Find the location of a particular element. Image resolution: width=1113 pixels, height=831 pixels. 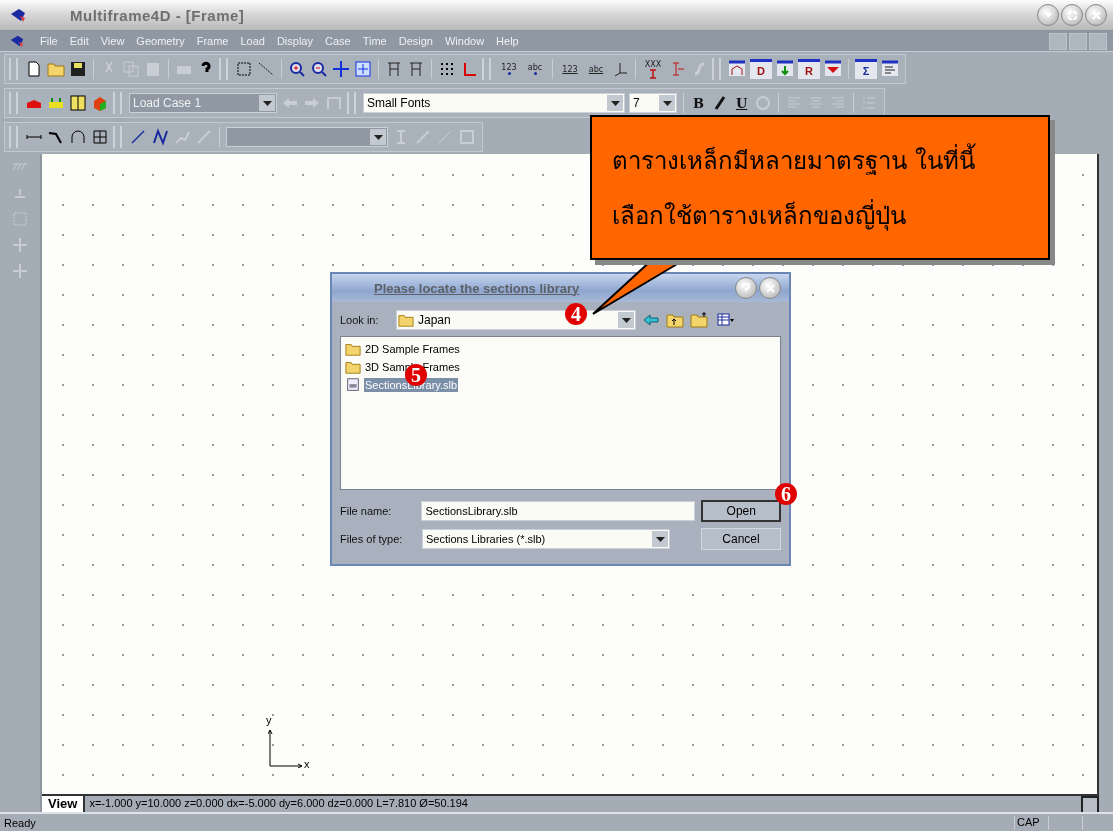

coordinates-readout: x=-1.000 y=10.000 z=0.000 dx=-5.000 dy=6.000 dz=0.000 L=7.810 Ø=50.194 is located at coordinates (278, 803).